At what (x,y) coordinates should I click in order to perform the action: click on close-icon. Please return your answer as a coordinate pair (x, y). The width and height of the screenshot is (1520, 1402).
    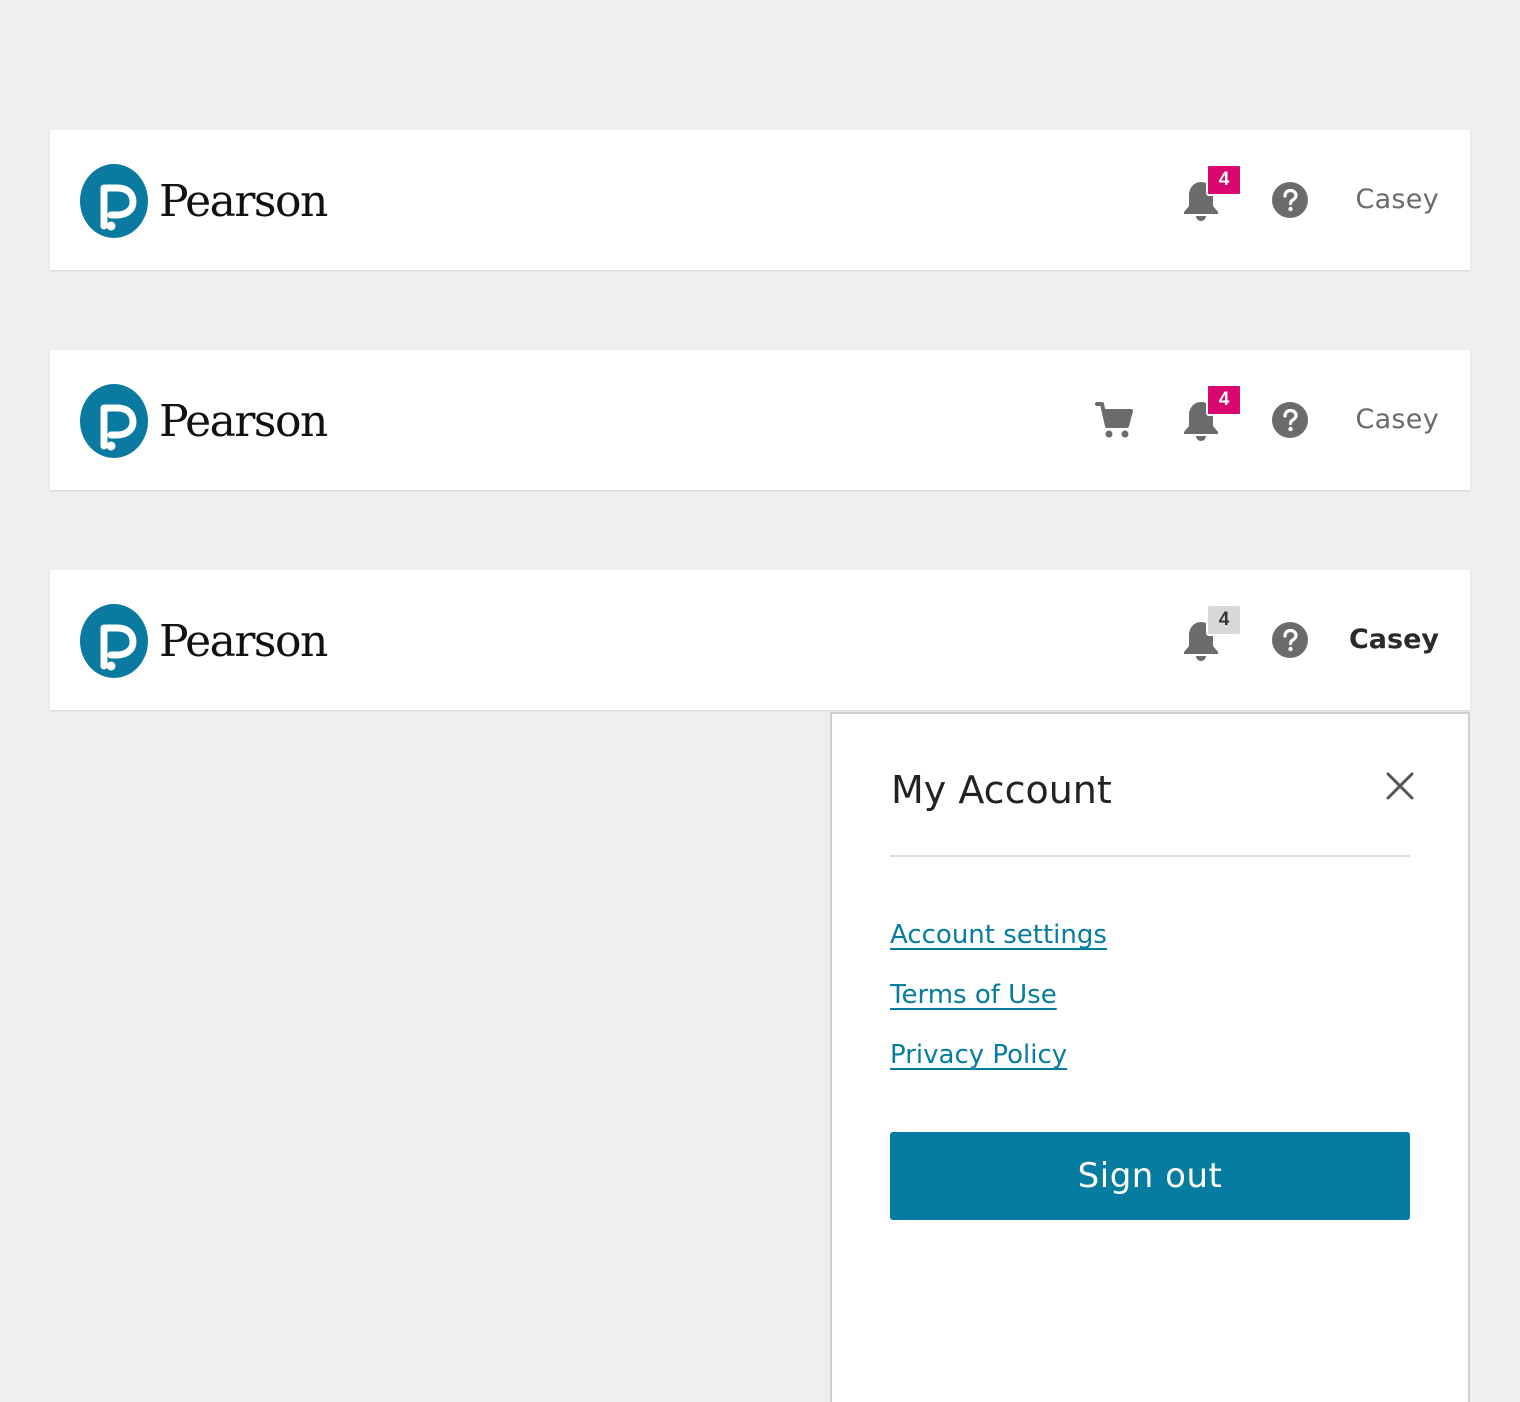
    Looking at the image, I should click on (1400, 786).